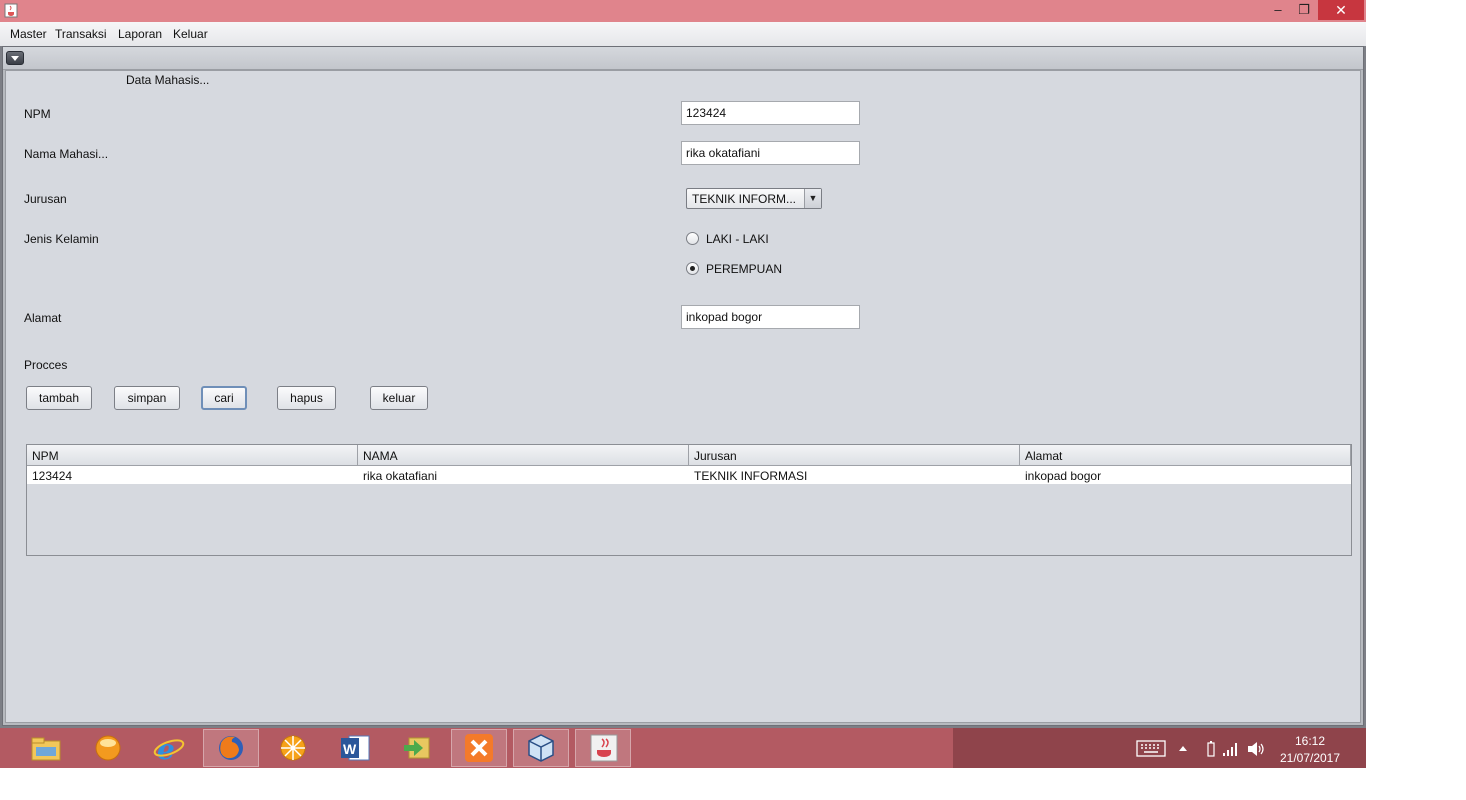 This screenshot has width=1466, height=800. I want to click on radio-perempuan, so click(692, 268).